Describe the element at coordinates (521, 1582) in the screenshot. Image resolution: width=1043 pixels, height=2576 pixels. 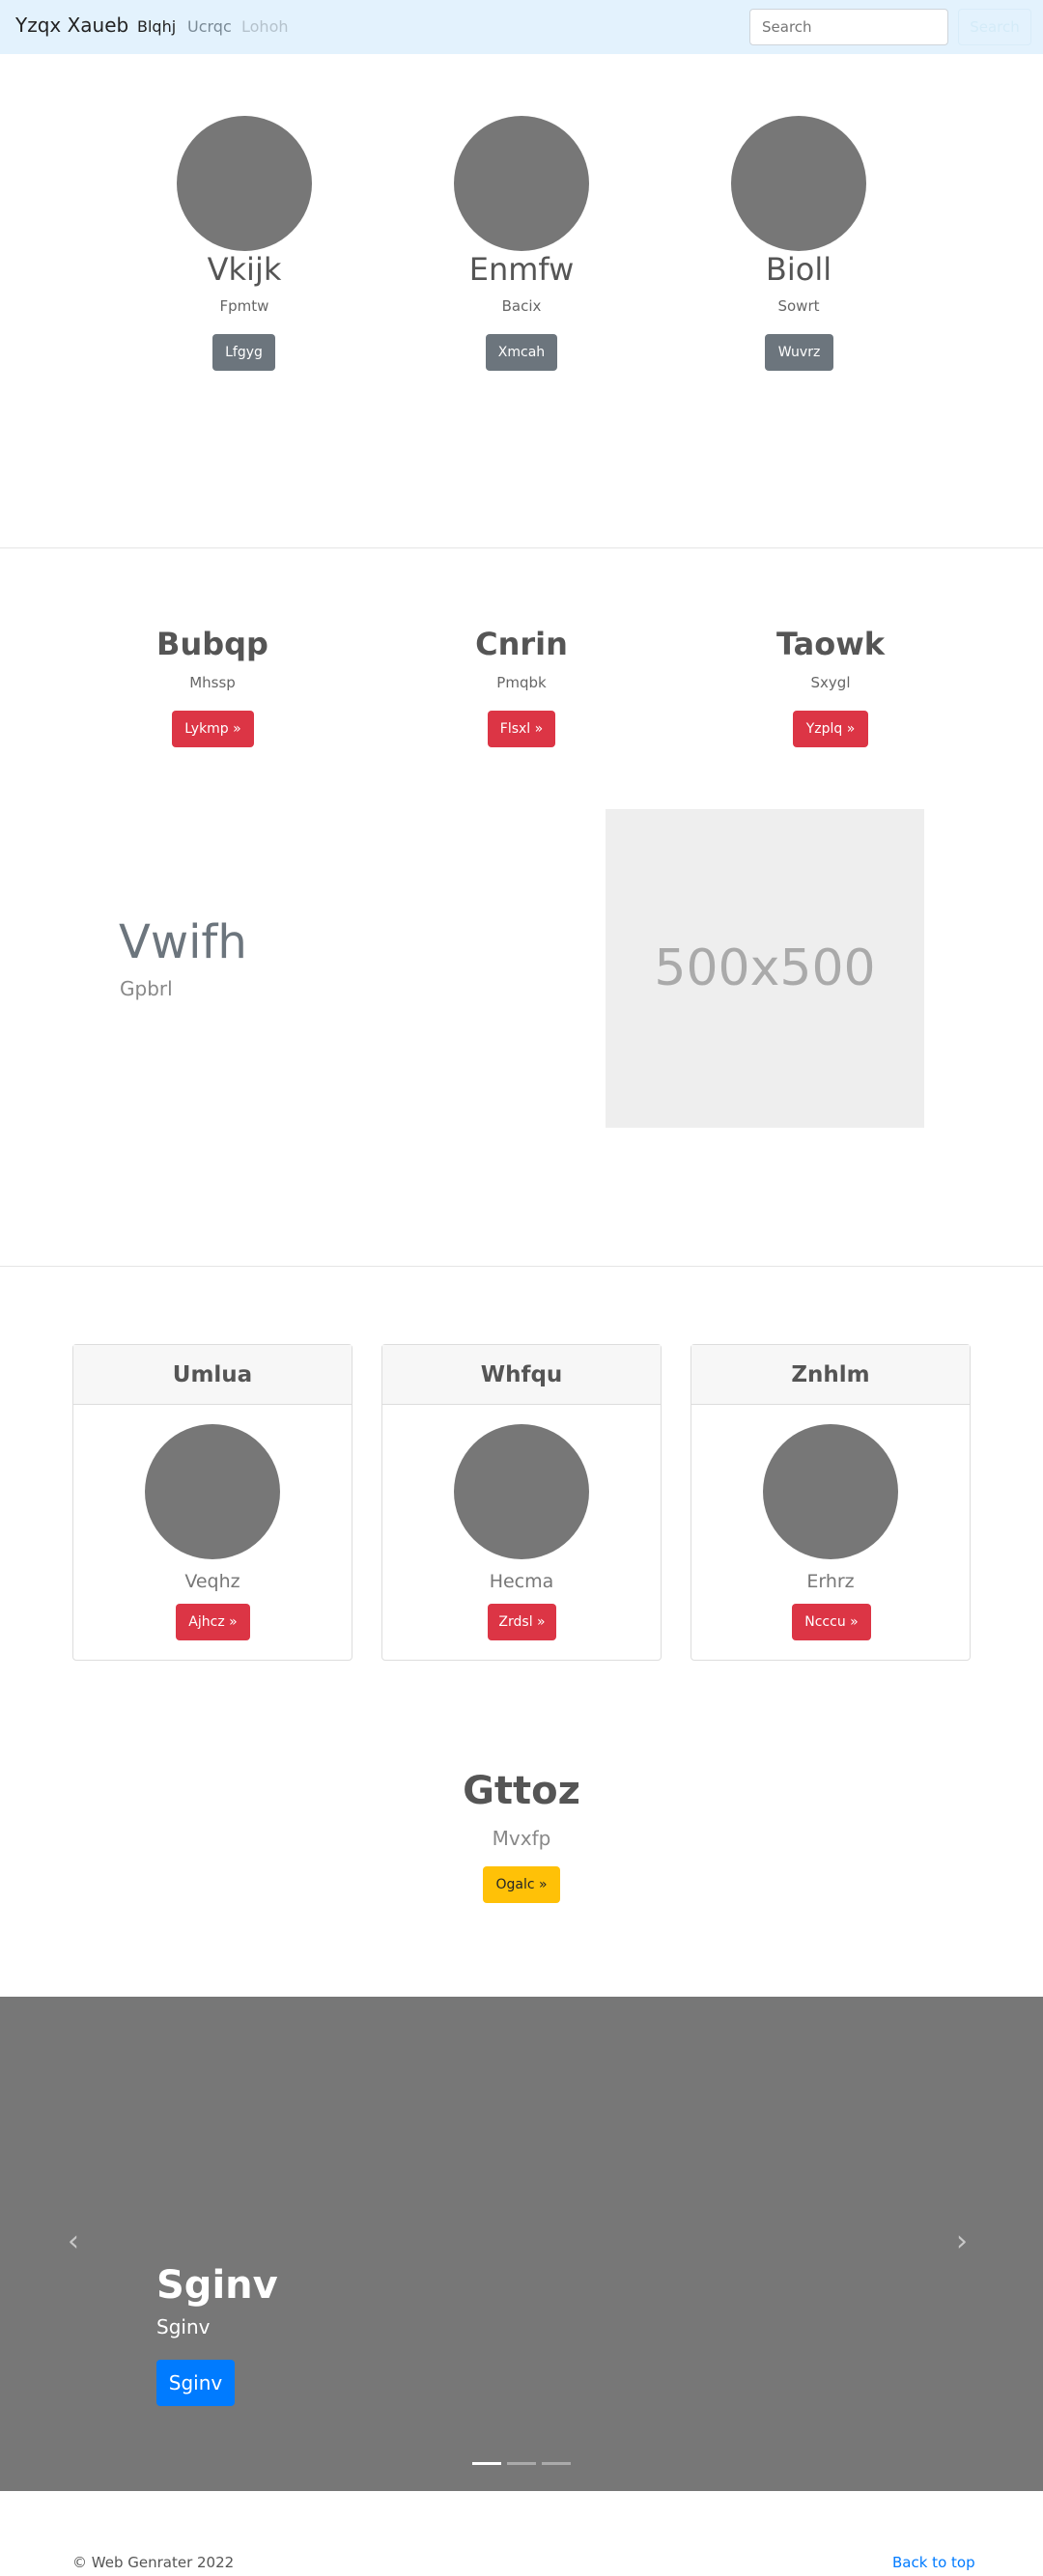
I see `card-text: Hecma` at that location.